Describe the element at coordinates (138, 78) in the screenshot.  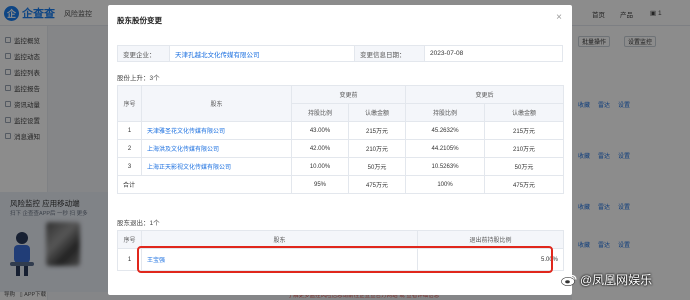
I see `added-section-label: 股份上升：3个` at that location.